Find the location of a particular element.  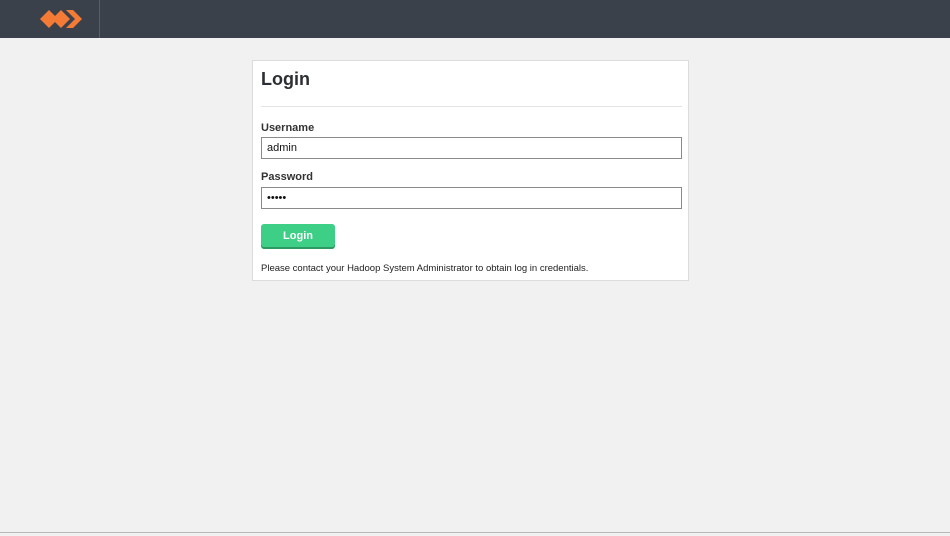

username-input is located at coordinates (471, 148).